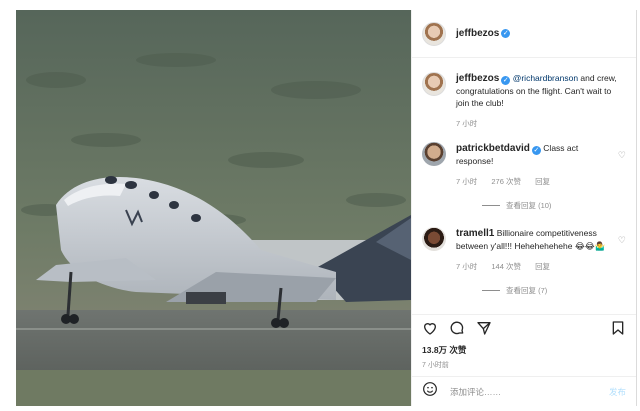 Image resolution: width=640 pixels, height=411 pixels. What do you see at coordinates (477, 78) in the screenshot?
I see `caption-username: jeffbezos` at bounding box center [477, 78].